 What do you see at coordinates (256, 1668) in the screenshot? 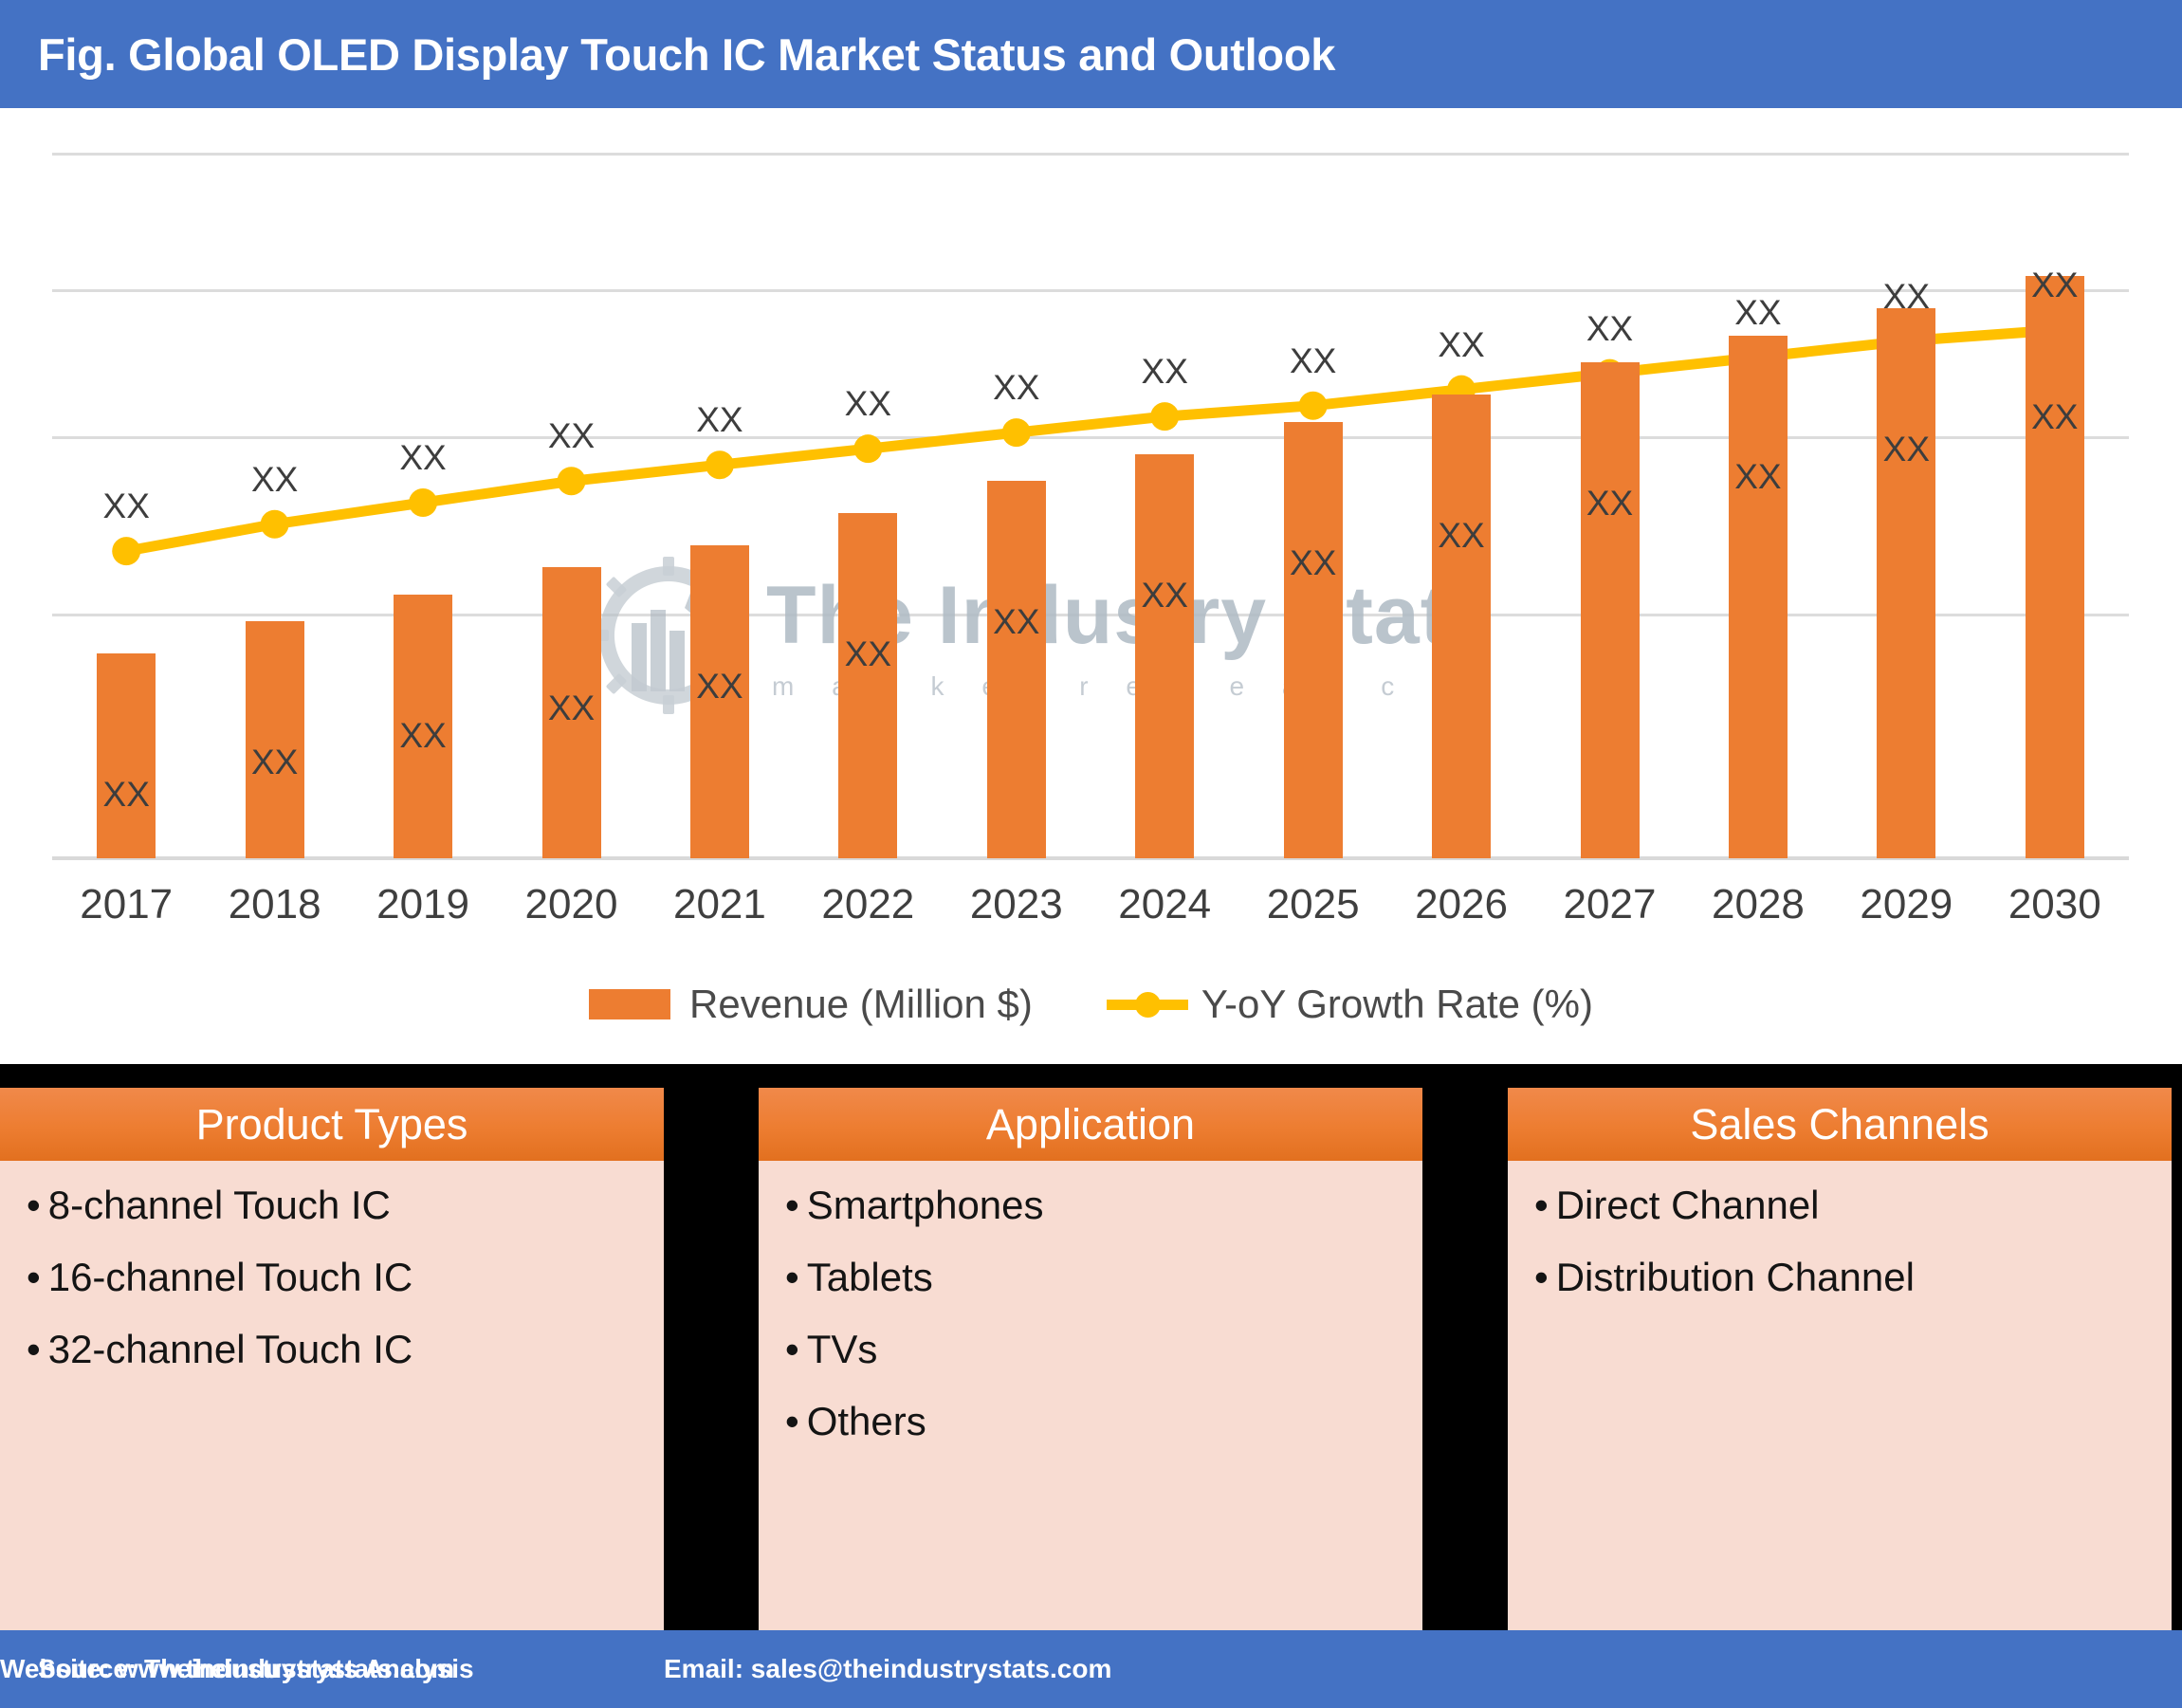
I see `footer-source: Source: Theindustrystats Analysis` at bounding box center [256, 1668].